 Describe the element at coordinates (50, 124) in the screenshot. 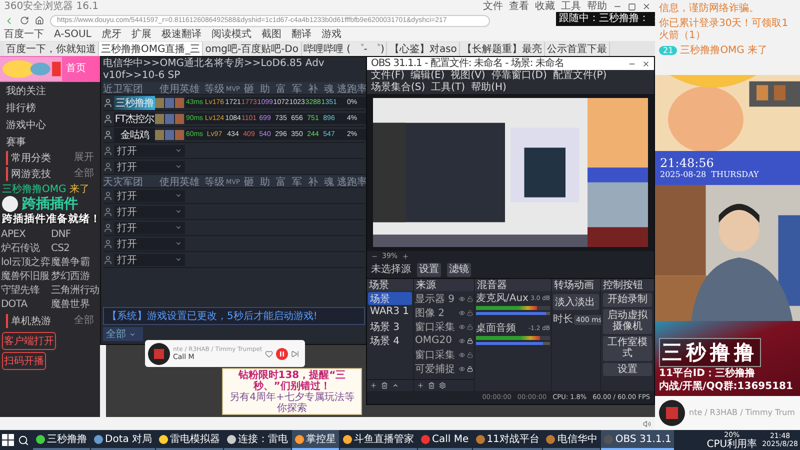

I see `nav-item: 游戏中心` at that location.